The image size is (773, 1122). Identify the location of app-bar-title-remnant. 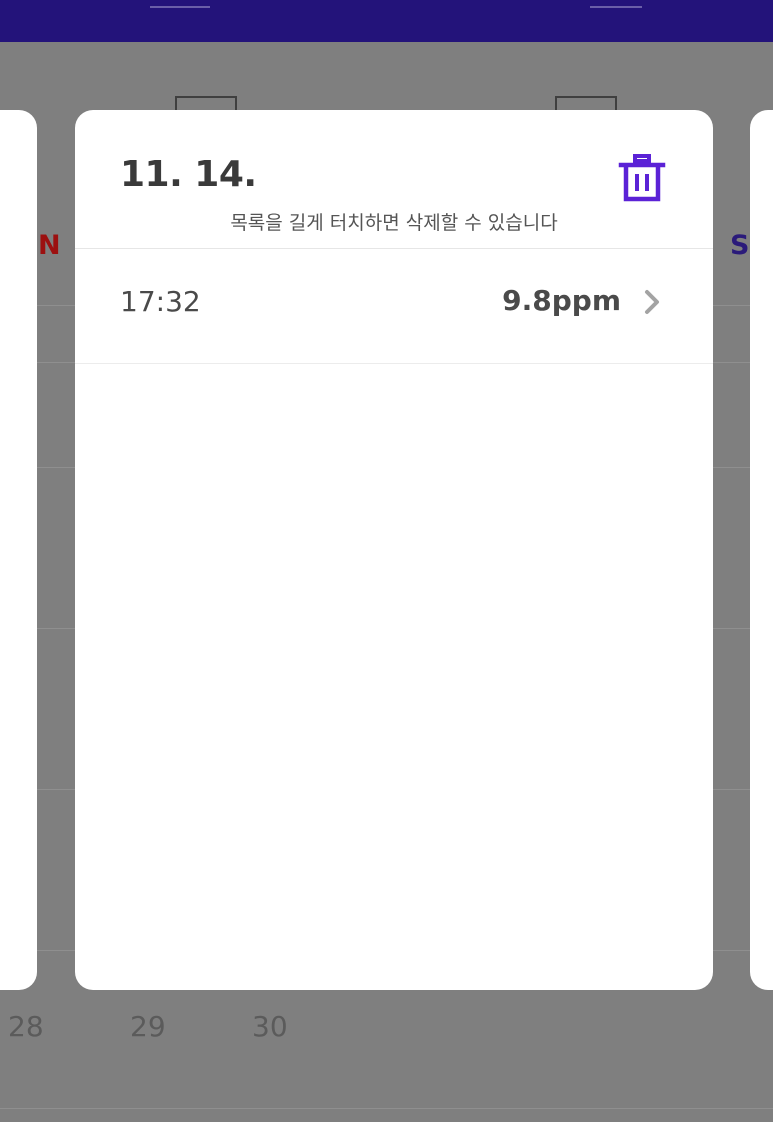
(180, 4).